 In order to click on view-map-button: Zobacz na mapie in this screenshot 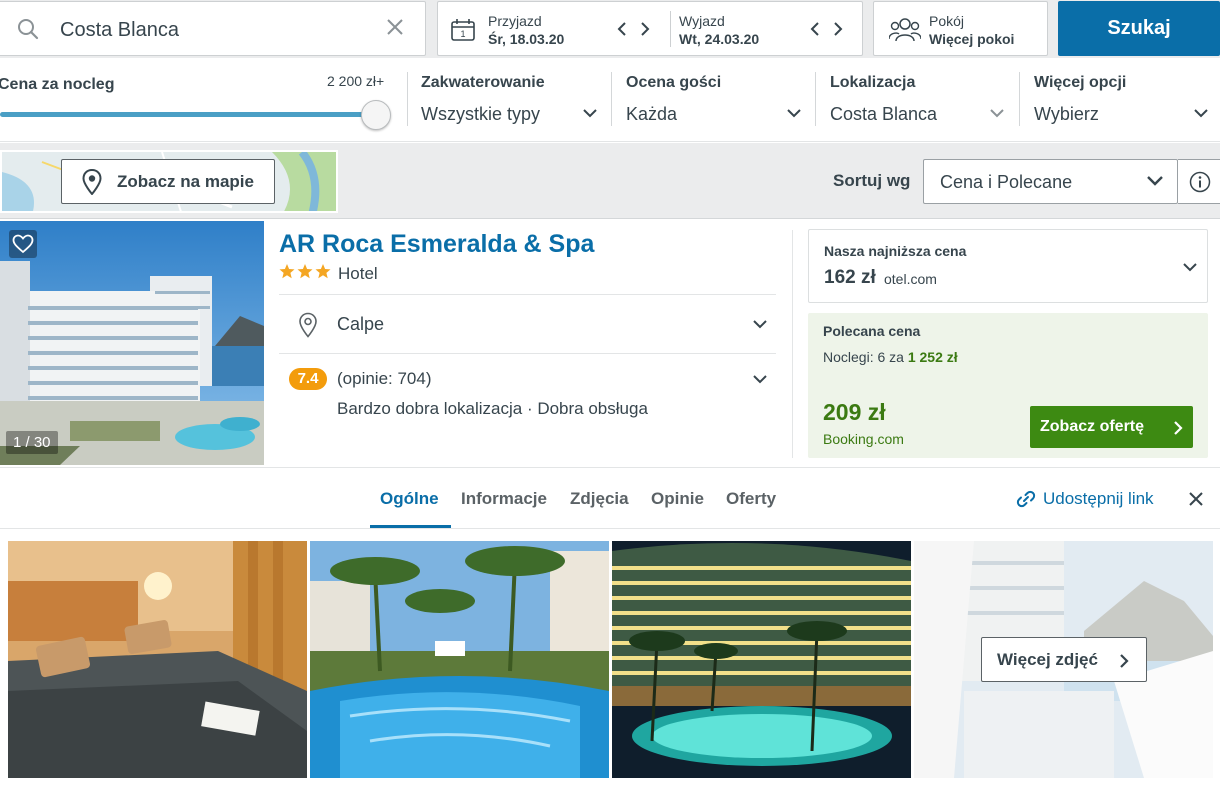, I will do `click(168, 181)`.